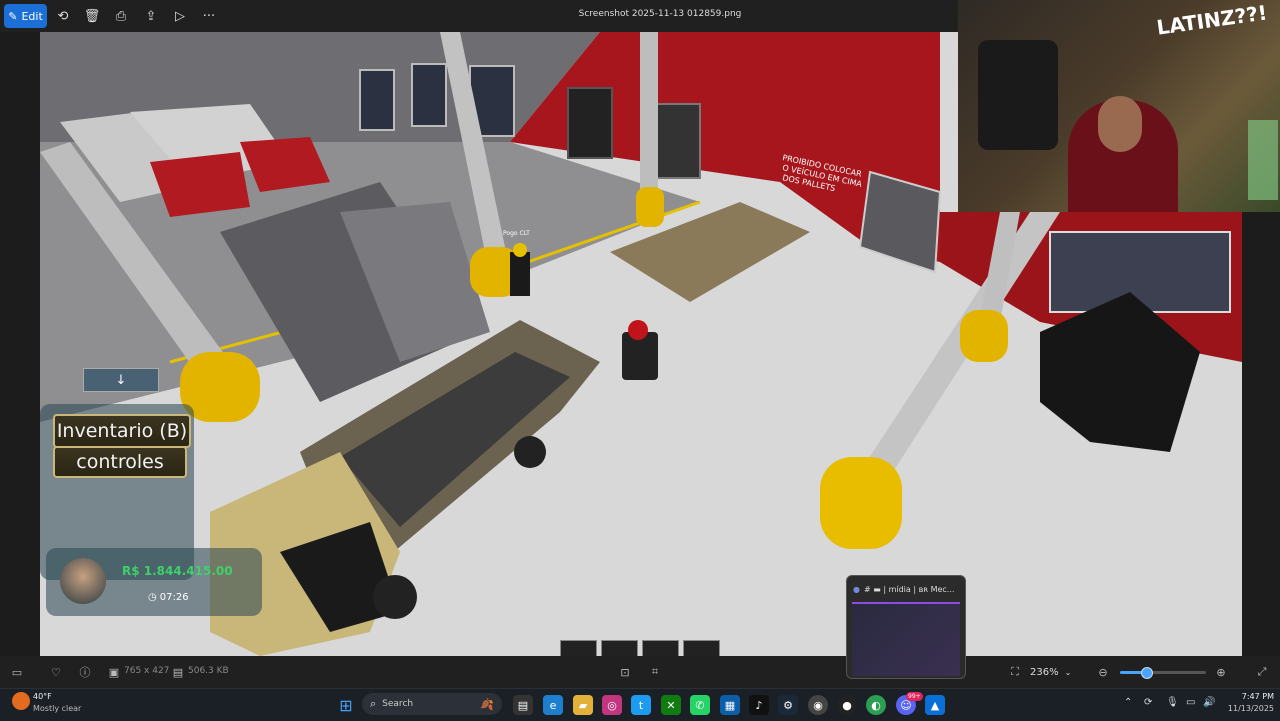  I want to click on edit-label: Edit, so click(32, 16).